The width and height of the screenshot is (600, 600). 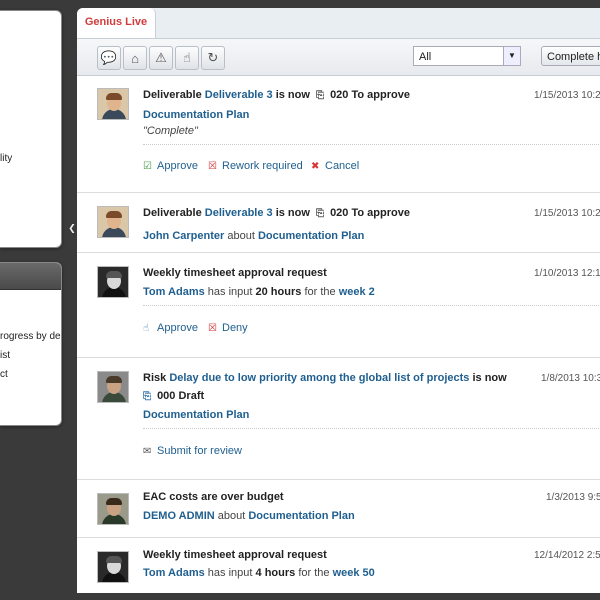 I want to click on person-link: DEMO ADMIN, so click(x=179, y=516).